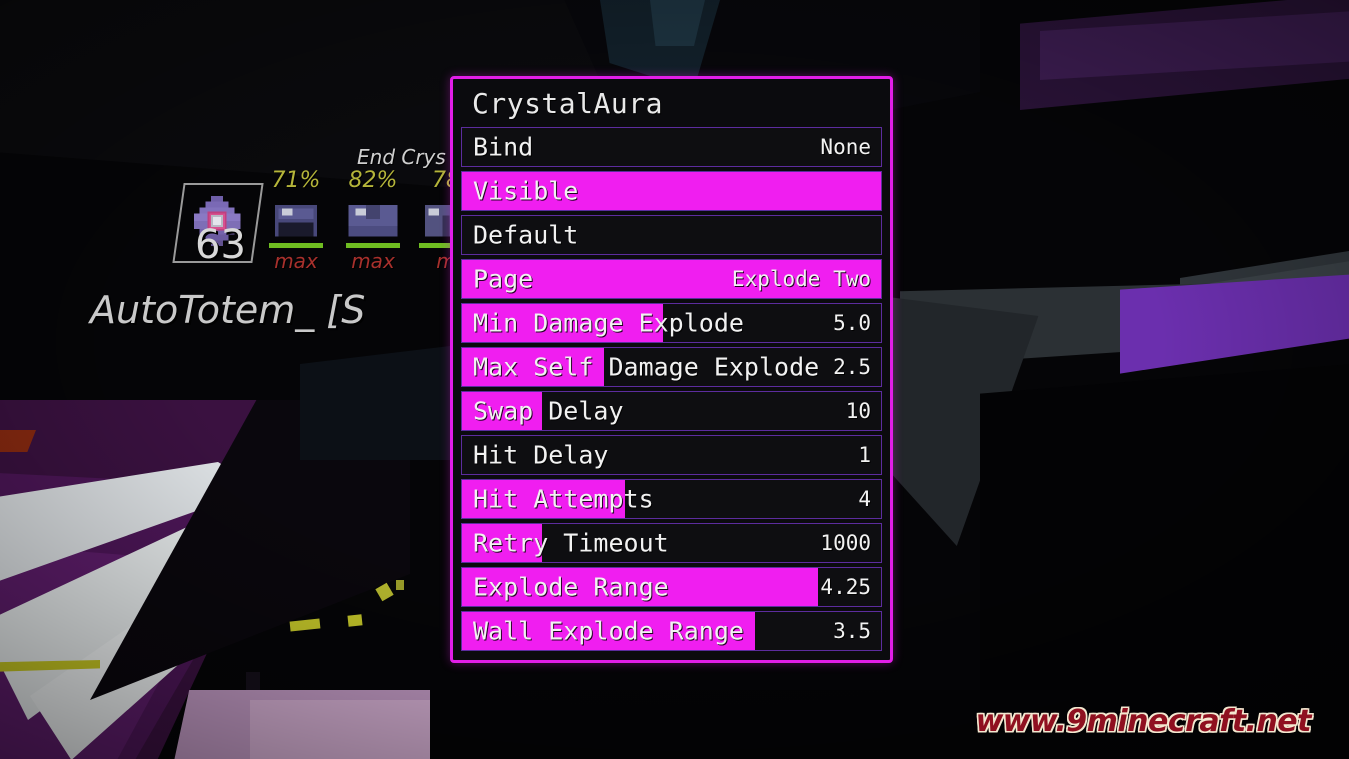 This screenshot has width=1349, height=759. What do you see at coordinates (526, 235) in the screenshot?
I see `setting-label: Default` at bounding box center [526, 235].